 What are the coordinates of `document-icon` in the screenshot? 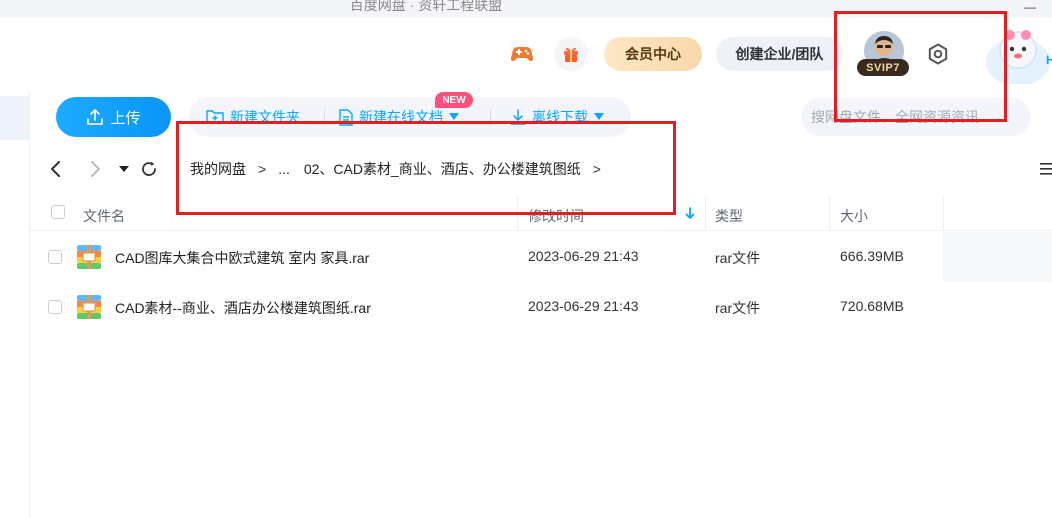 It's located at (346, 117).